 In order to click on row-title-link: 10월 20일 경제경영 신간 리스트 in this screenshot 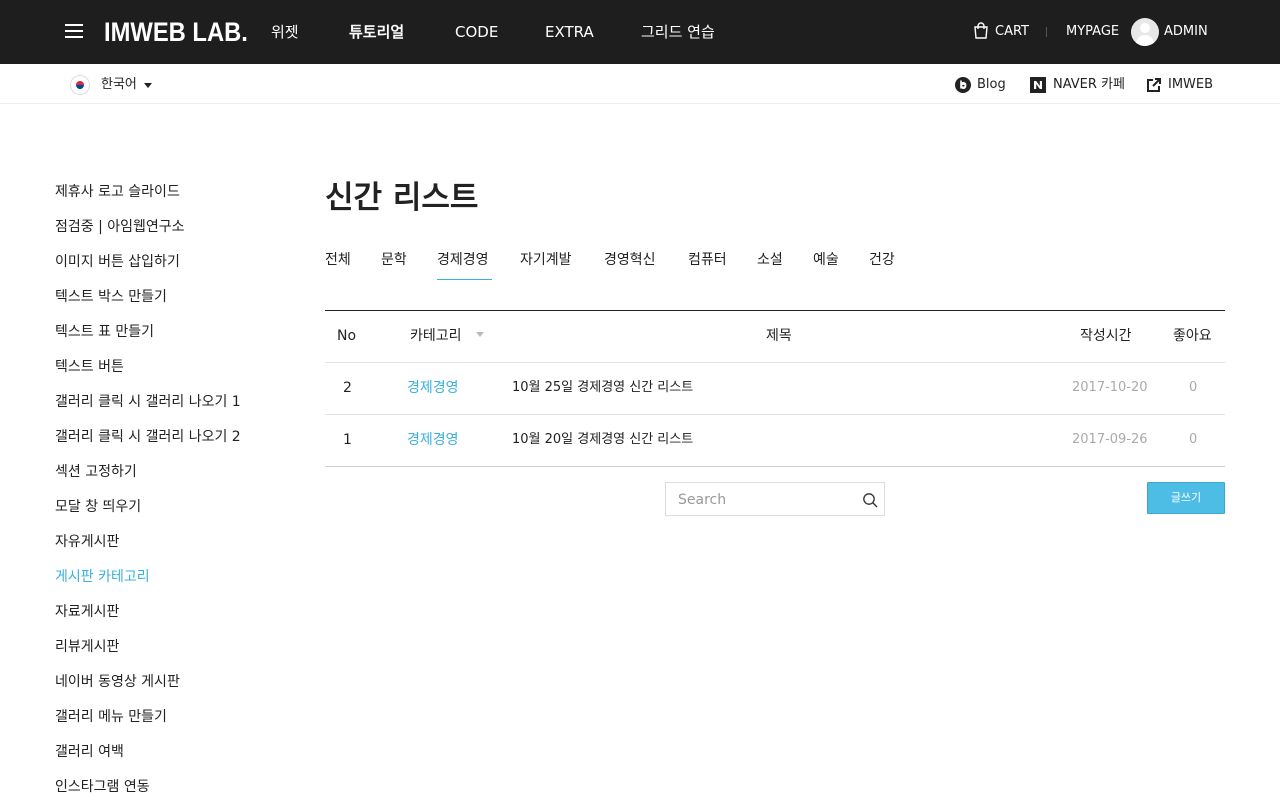, I will do `click(602, 440)`.